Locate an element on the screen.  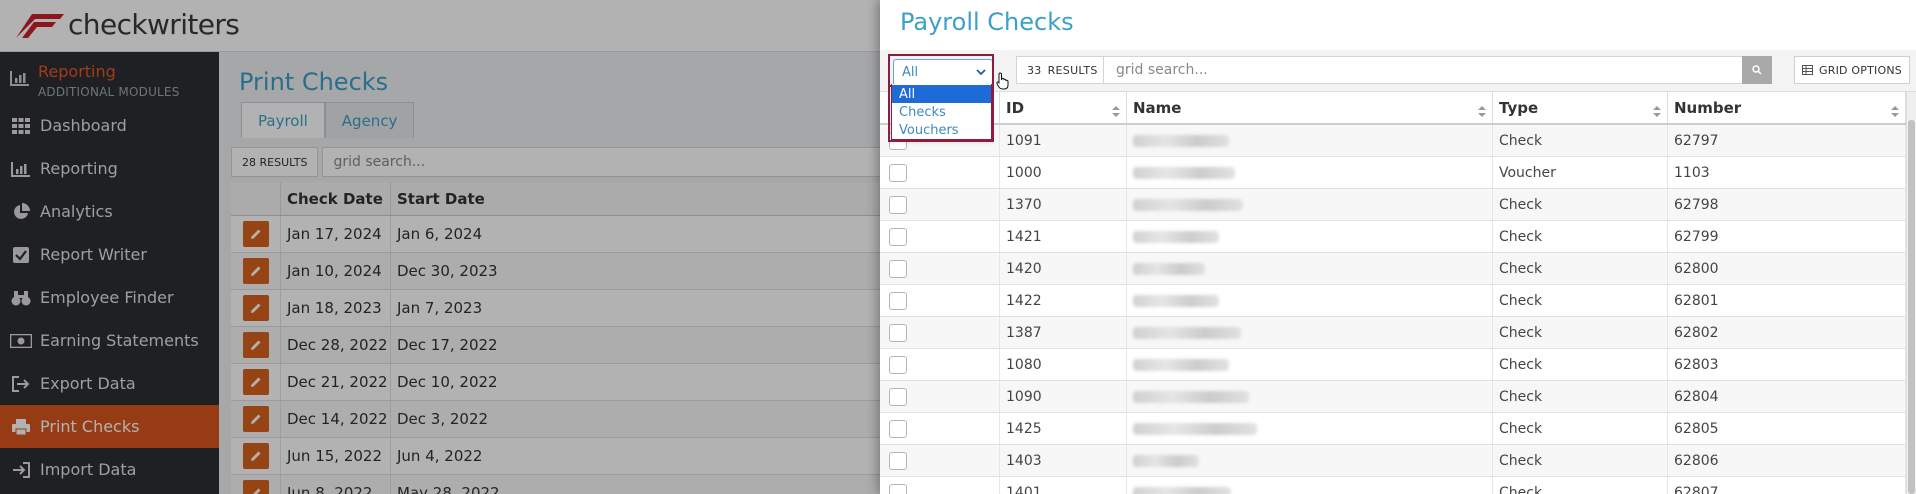
header-type-label: Type is located at coordinates (1519, 107).